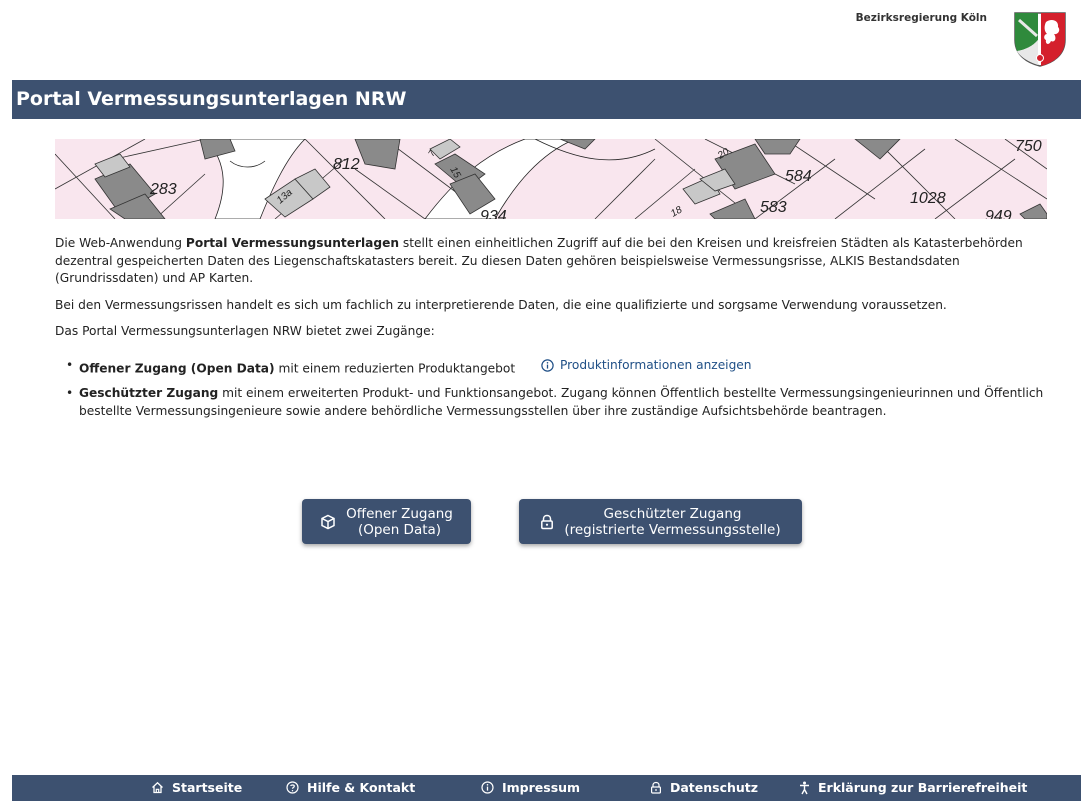  I want to click on footer-link-help-label: Hilfe & Kontakt, so click(361, 787).